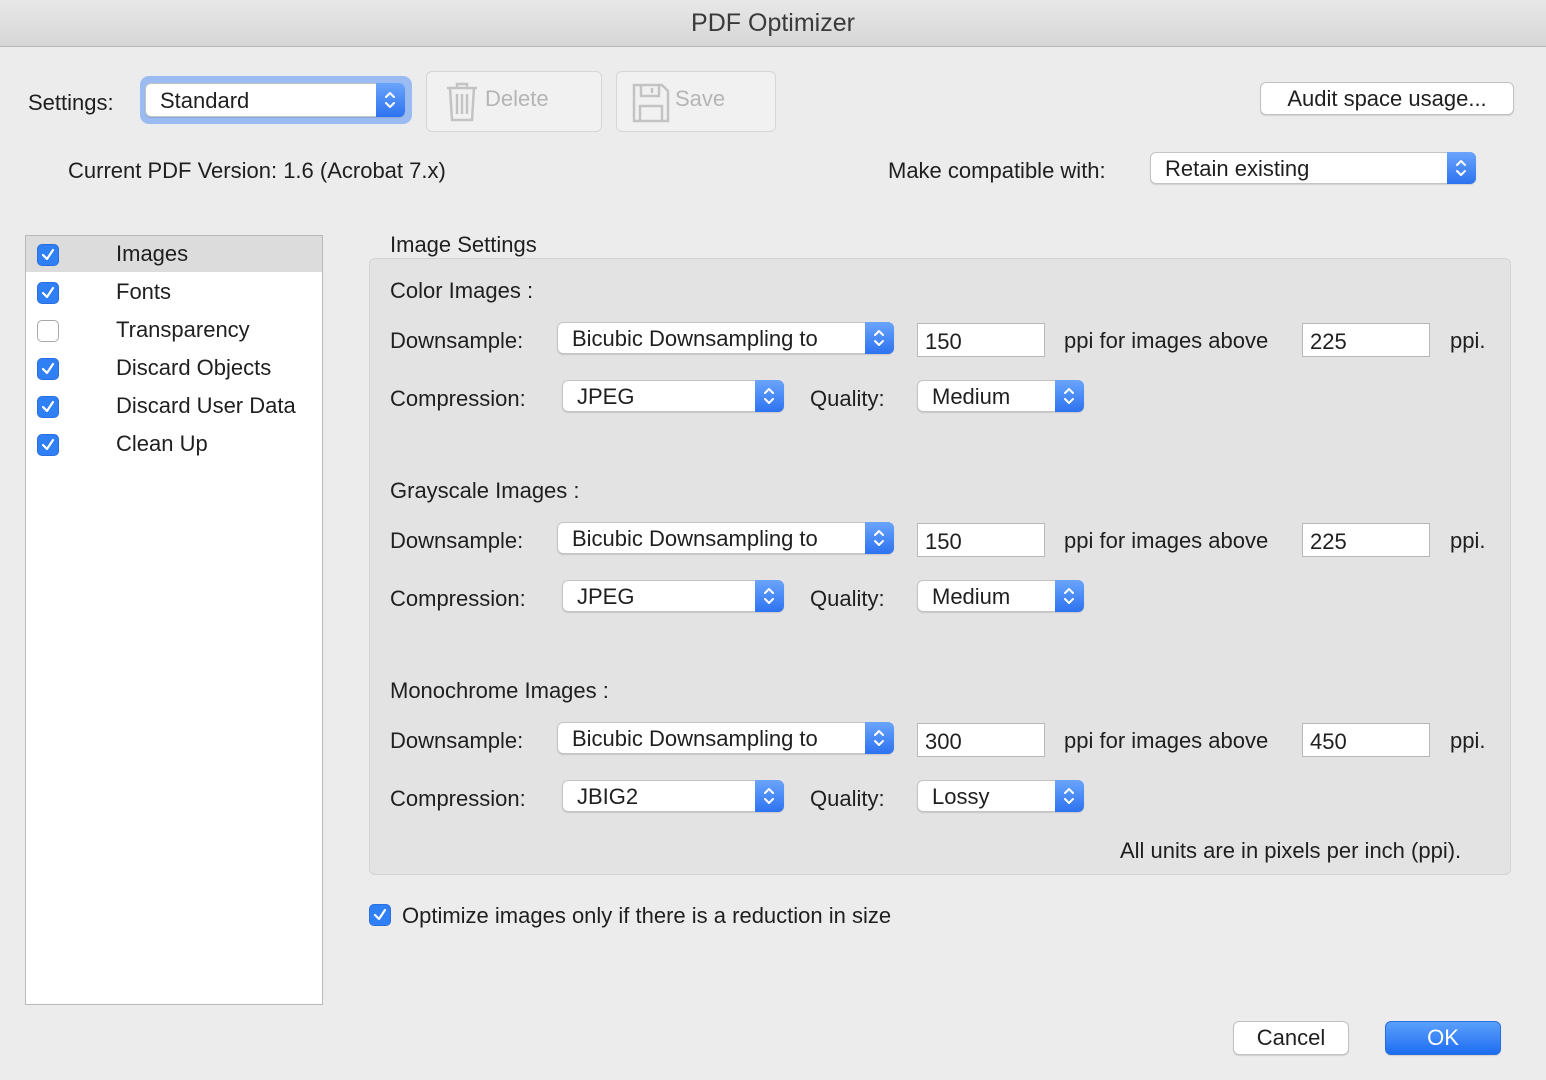 This screenshot has width=1546, height=1080. I want to click on delete-button-label: Delete, so click(517, 98).